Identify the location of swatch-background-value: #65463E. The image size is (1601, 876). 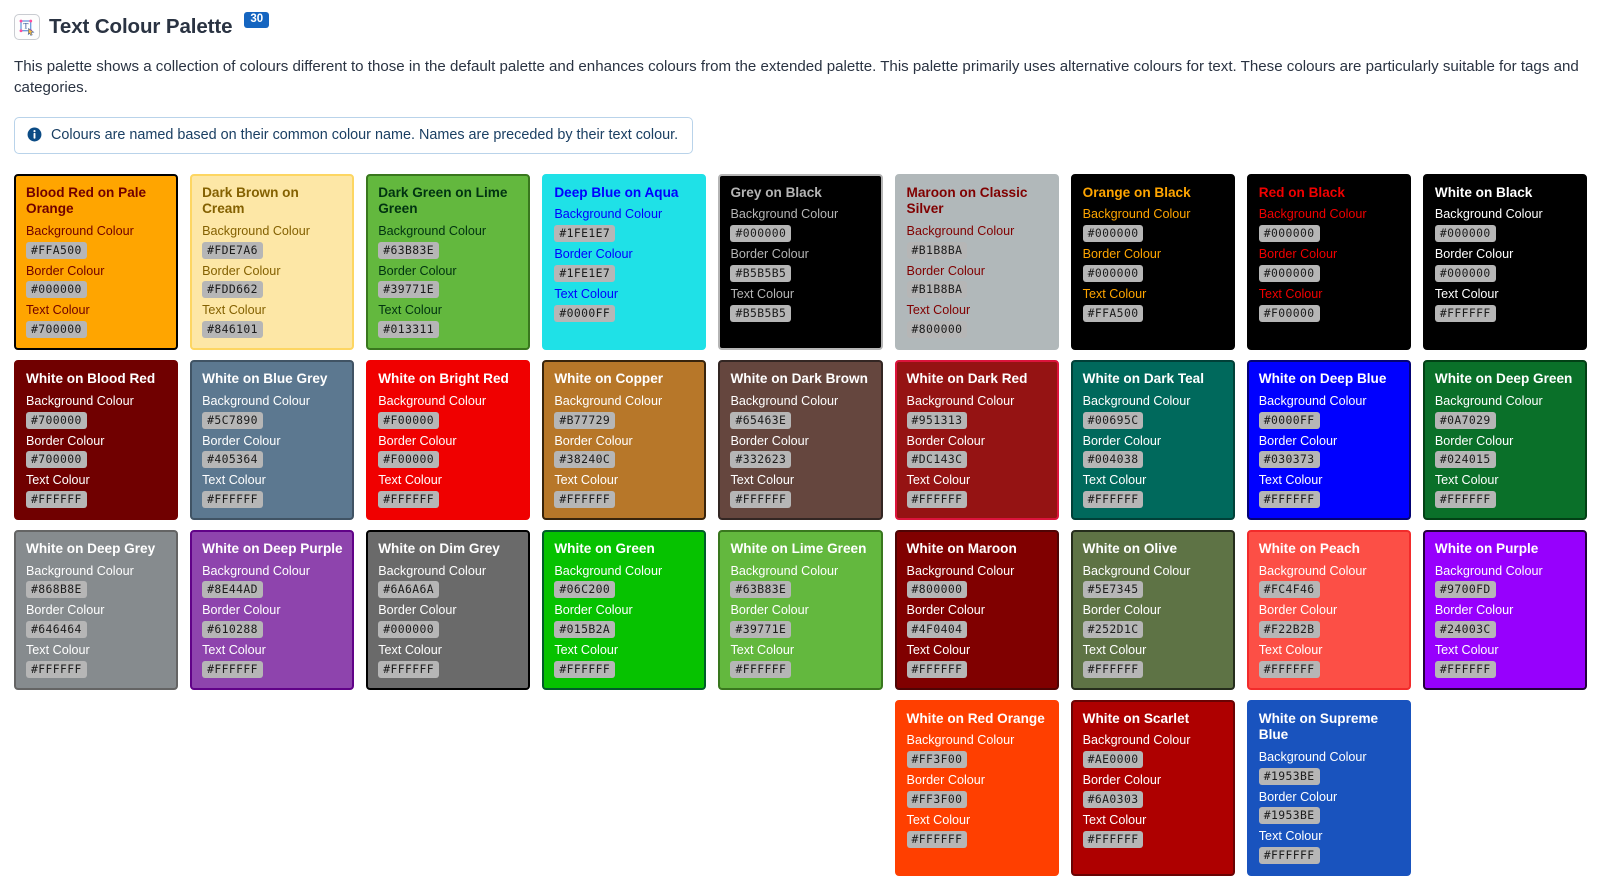
(761, 420).